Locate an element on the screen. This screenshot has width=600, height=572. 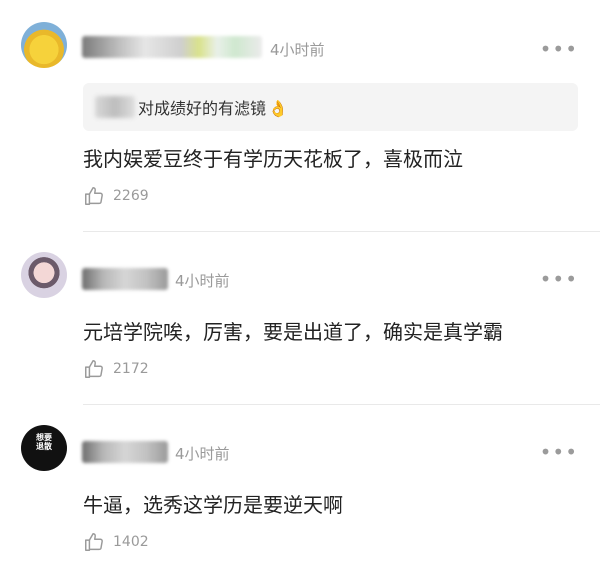
user-avatar: 想要退散 is located at coordinates (44, 448).